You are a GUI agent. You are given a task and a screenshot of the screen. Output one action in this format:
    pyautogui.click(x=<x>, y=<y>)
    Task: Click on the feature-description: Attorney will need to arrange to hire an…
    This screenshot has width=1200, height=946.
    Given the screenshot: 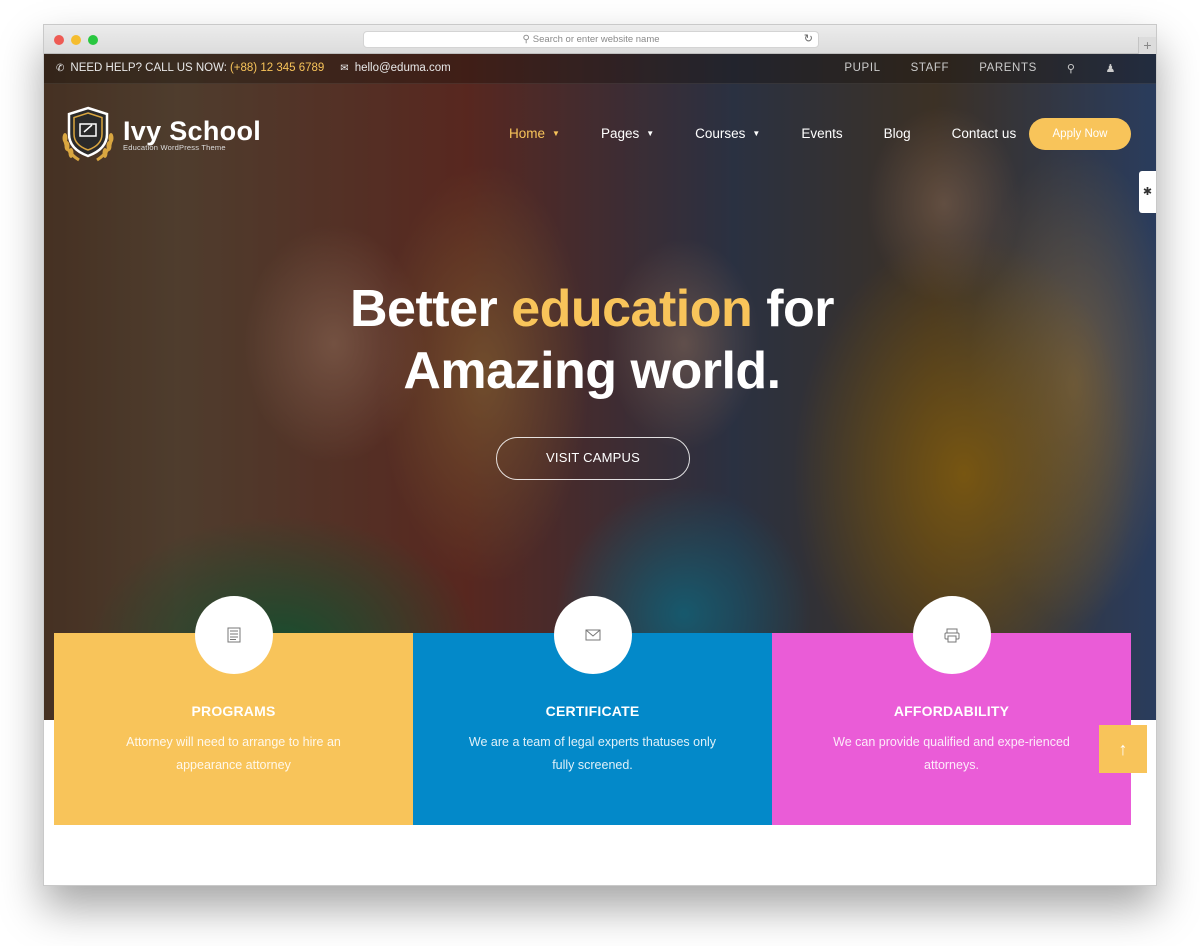 What is the action you would take?
    pyautogui.click(x=233, y=753)
    